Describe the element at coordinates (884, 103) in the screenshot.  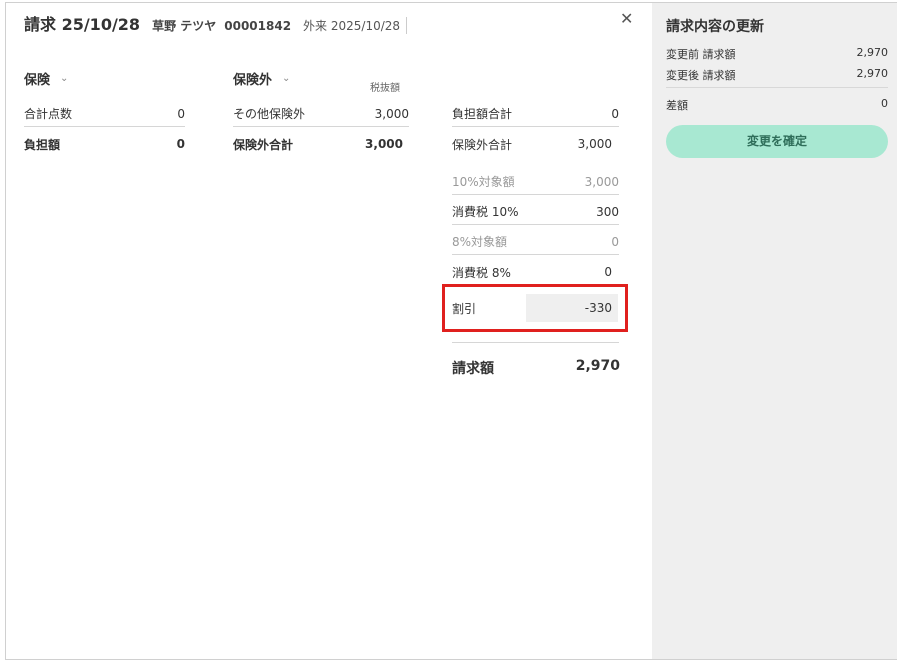
I see `difference-value: 0` at that location.